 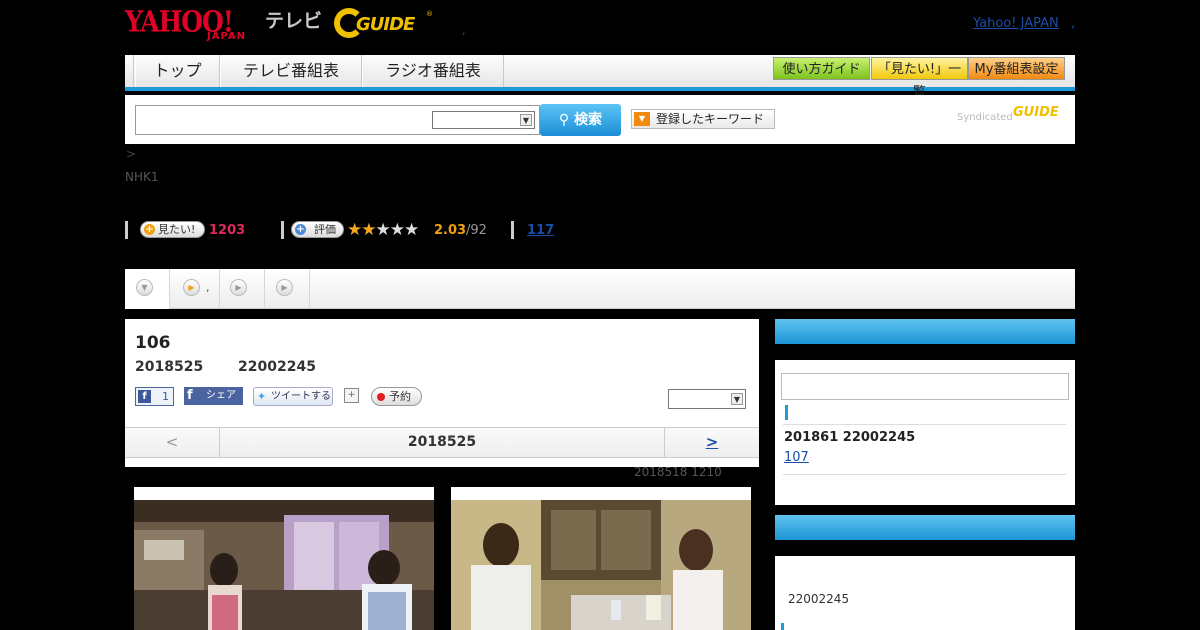 What do you see at coordinates (291, 71) in the screenshot?
I see `tab-tv-schedule: テレビ番組表` at bounding box center [291, 71].